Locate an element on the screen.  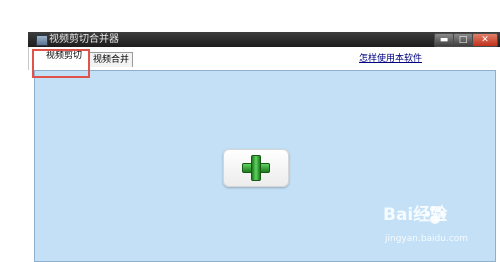
app-icon is located at coordinates (42, 40).